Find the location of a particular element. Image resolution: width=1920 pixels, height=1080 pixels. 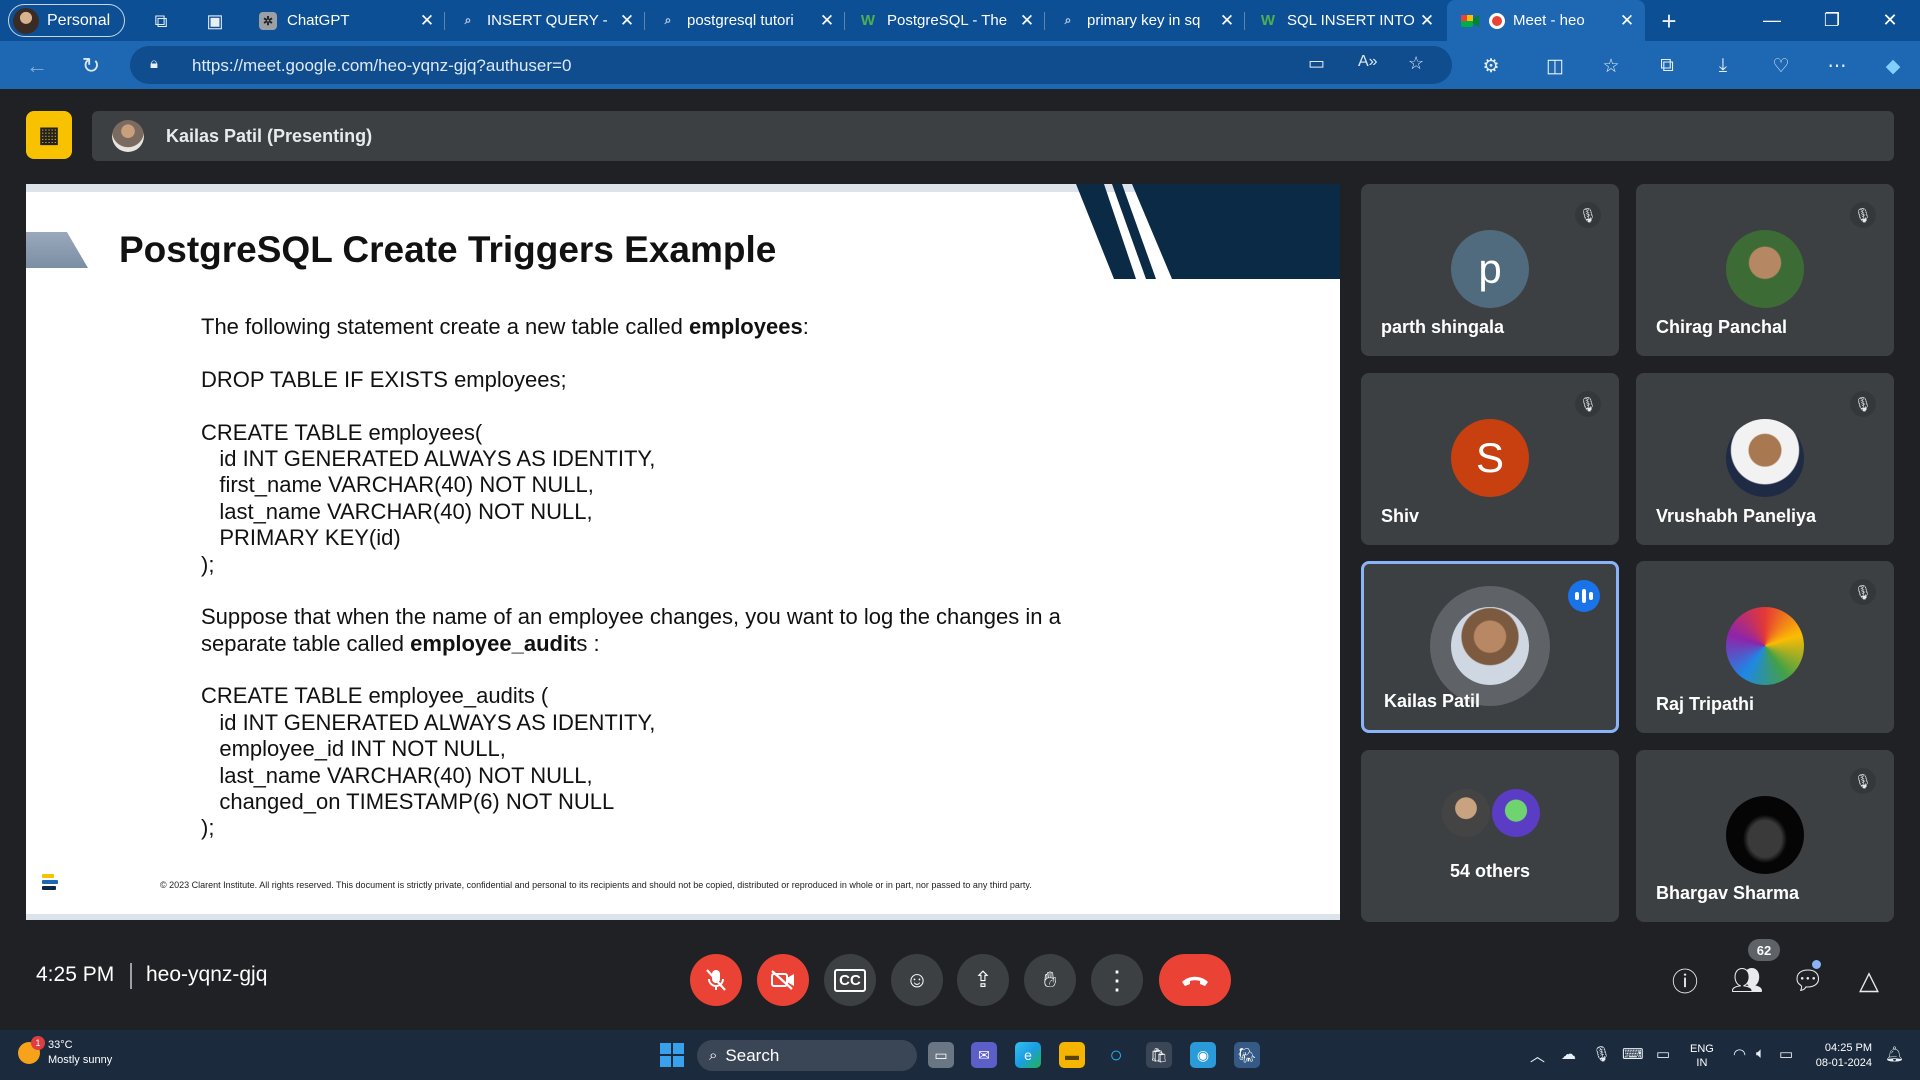

microphone-icon: 🎙︎ is located at coordinates (1601, 1054).